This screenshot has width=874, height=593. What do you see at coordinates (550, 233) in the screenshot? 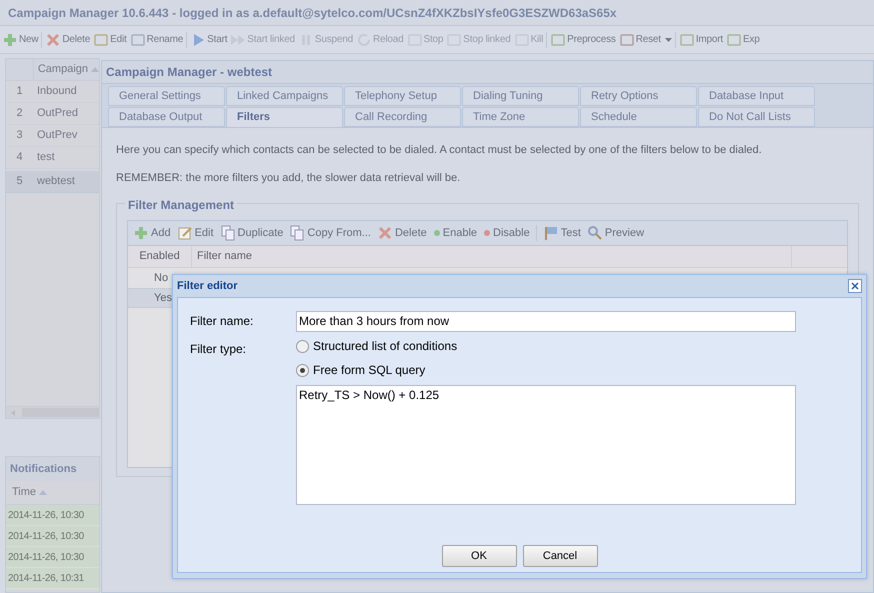
I see `flag-icon` at bounding box center [550, 233].